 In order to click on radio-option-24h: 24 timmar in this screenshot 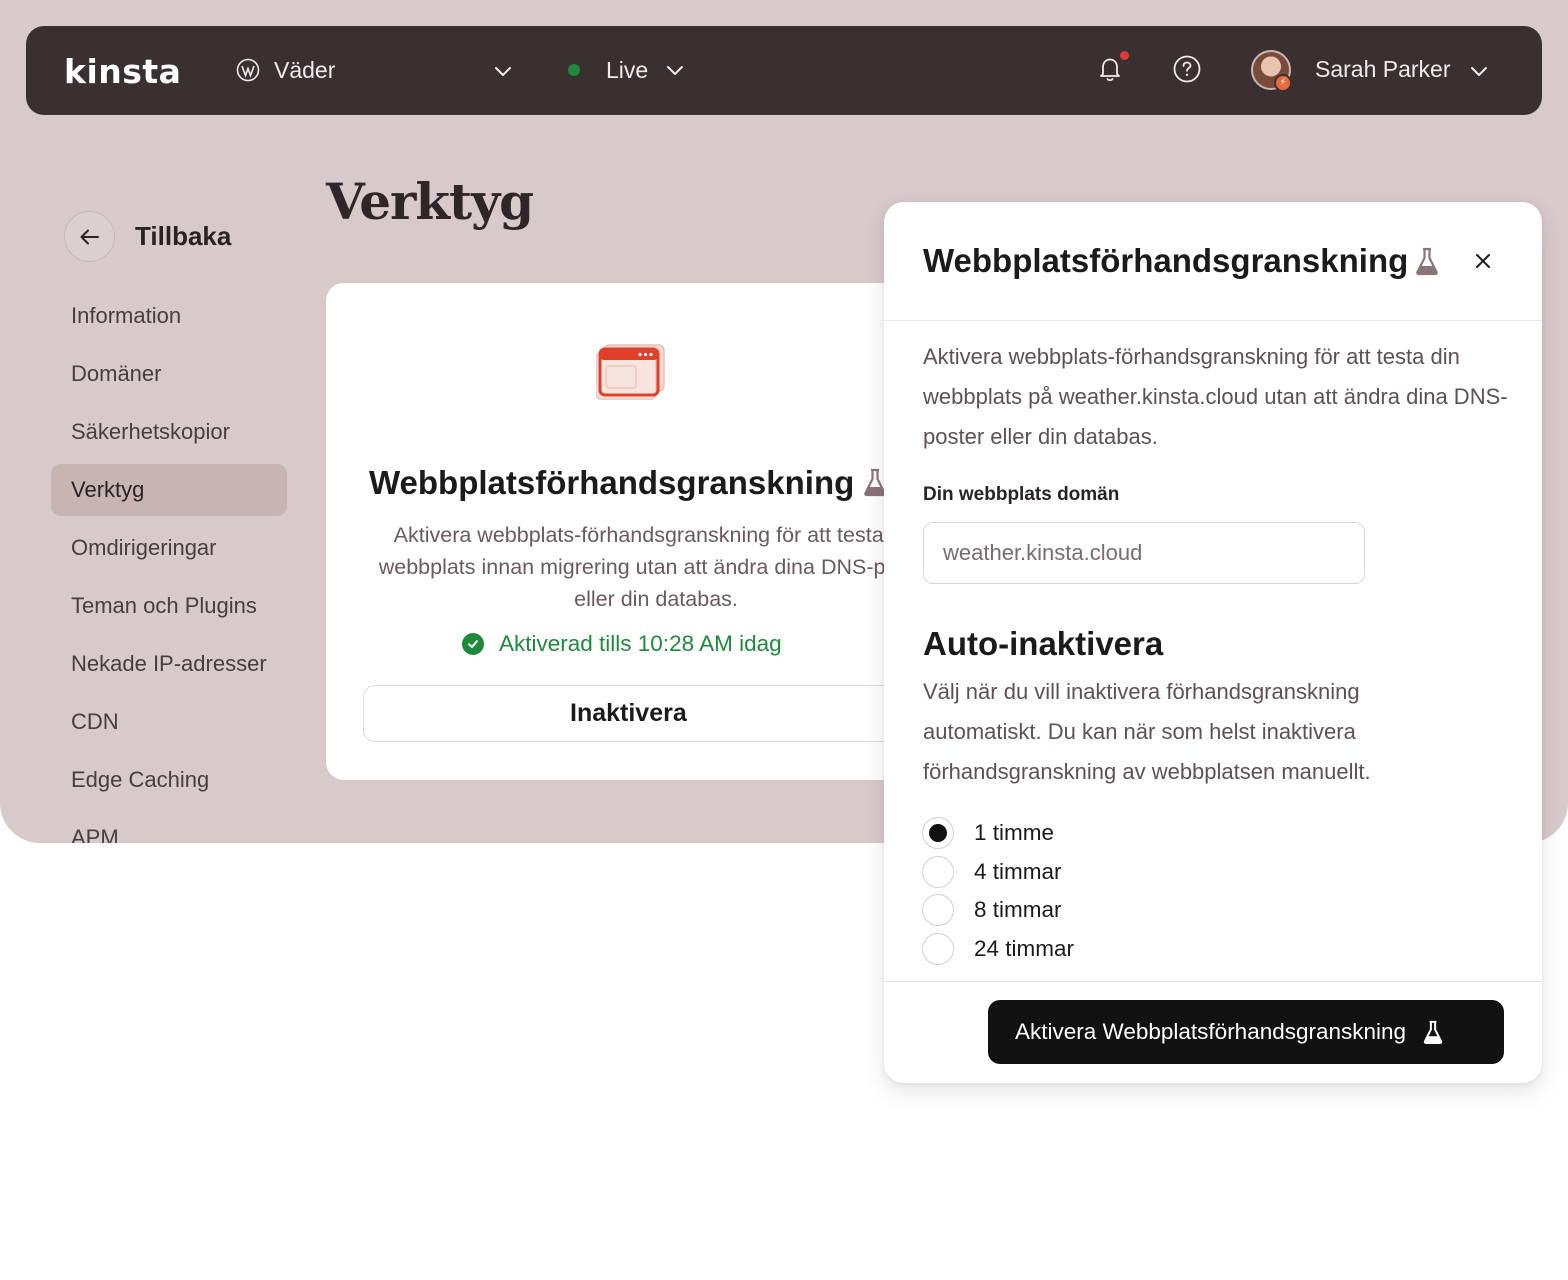, I will do `click(998, 949)`.